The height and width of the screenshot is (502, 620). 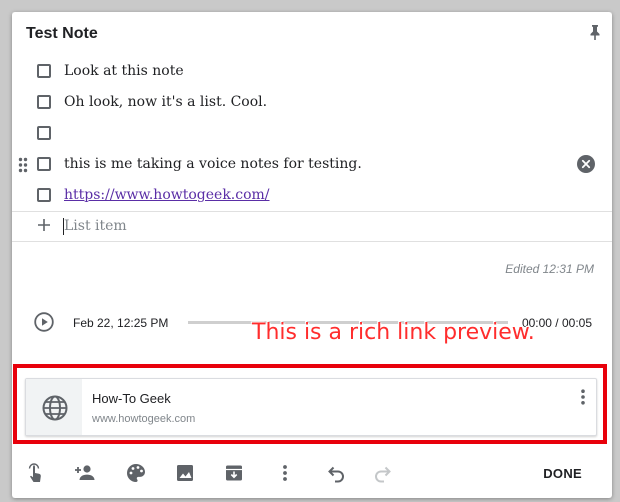 I want to click on remove-item-icon, so click(x=586, y=164).